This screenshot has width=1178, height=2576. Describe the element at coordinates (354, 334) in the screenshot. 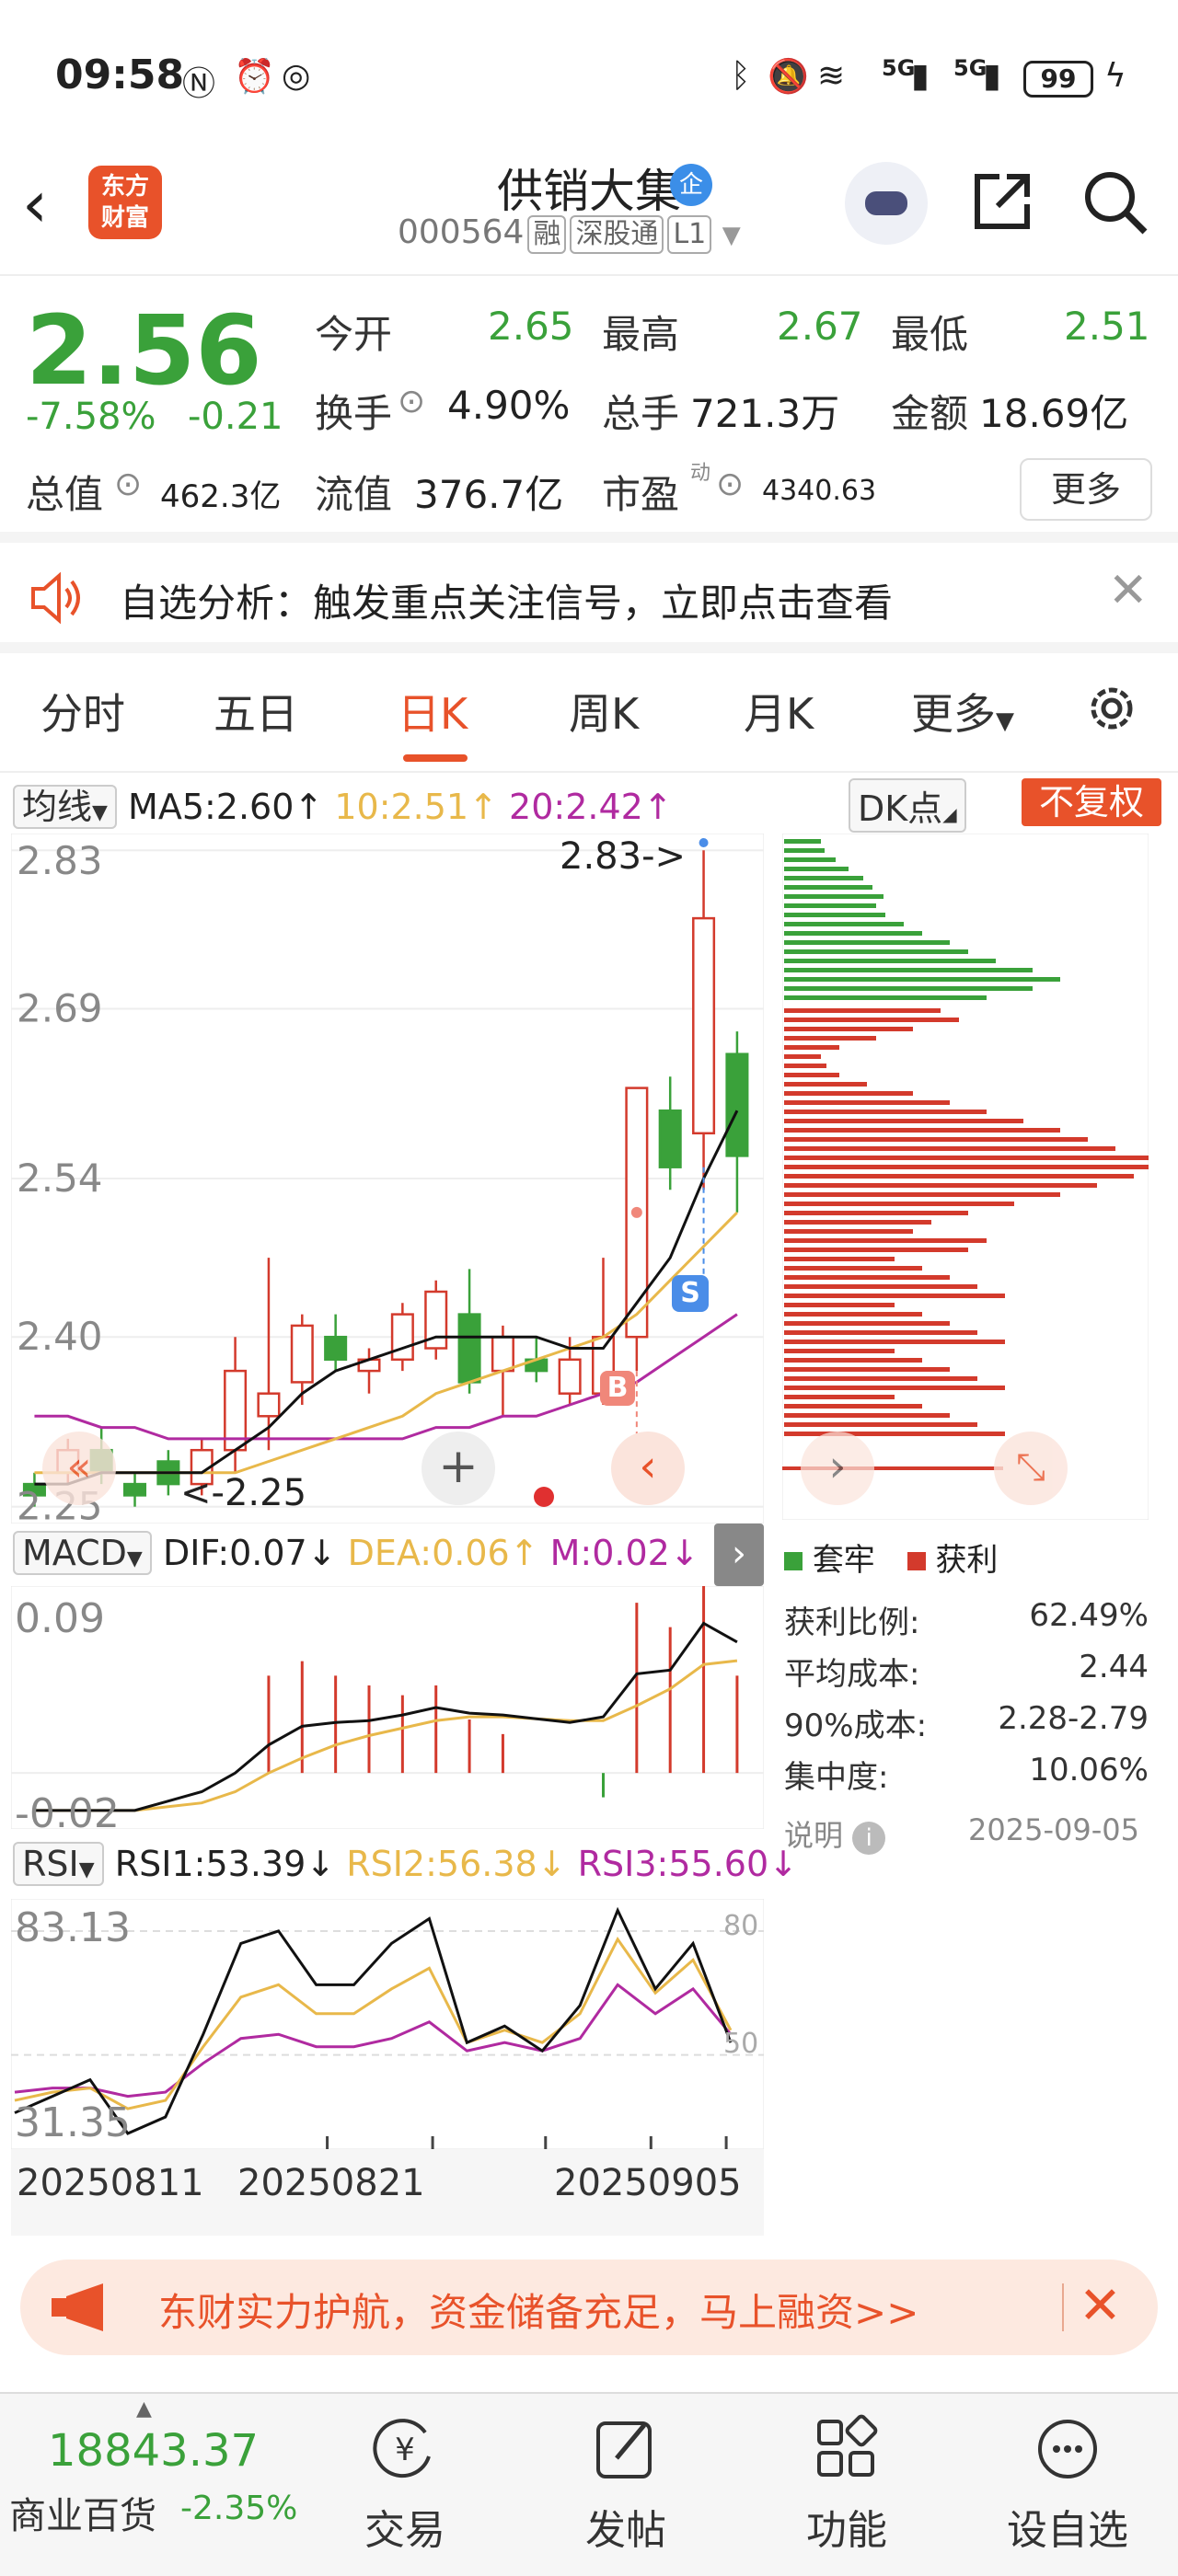

I see `open-label: 今开` at that location.